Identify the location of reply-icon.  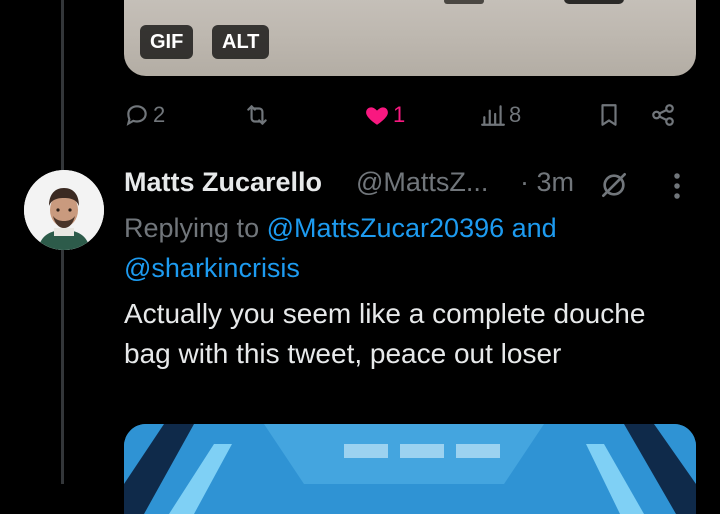
(136, 115).